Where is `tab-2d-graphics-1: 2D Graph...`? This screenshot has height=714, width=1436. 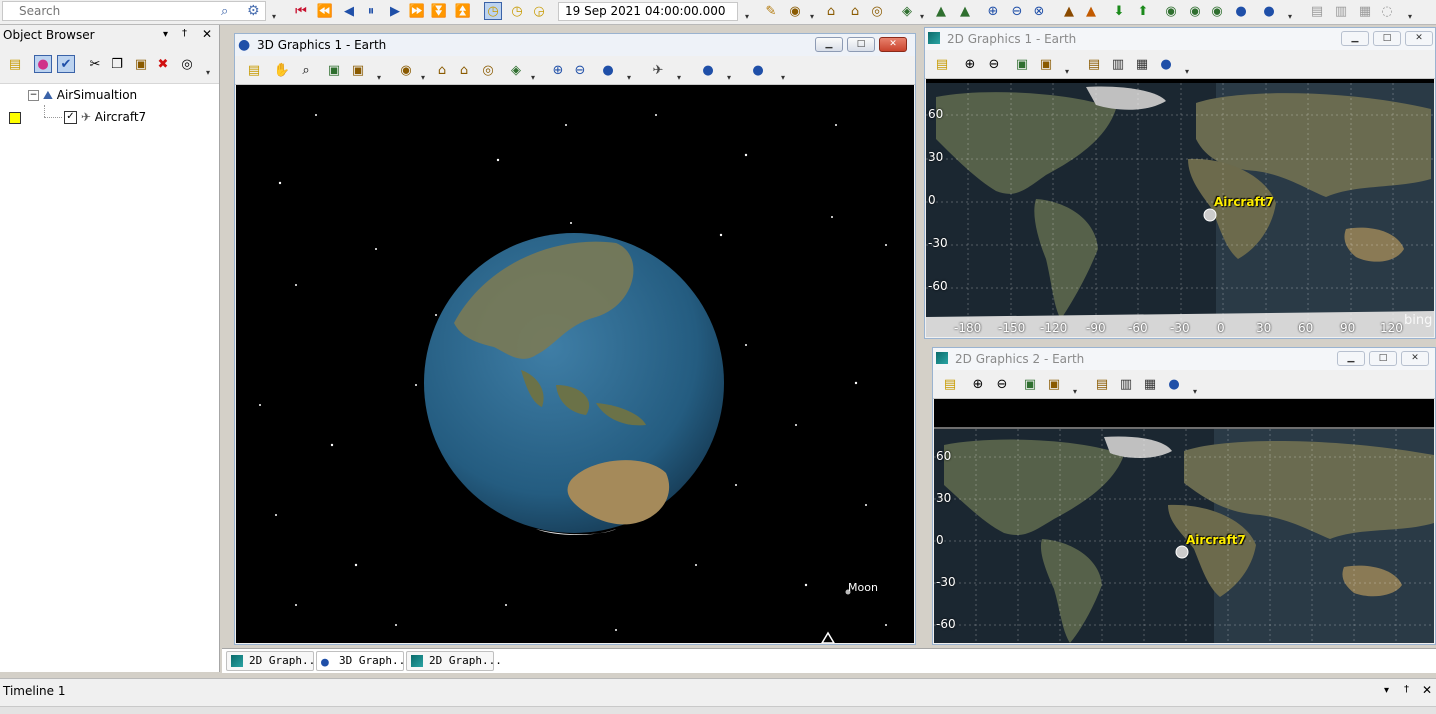 tab-2d-graphics-1: 2D Graph... is located at coordinates (274, 661).